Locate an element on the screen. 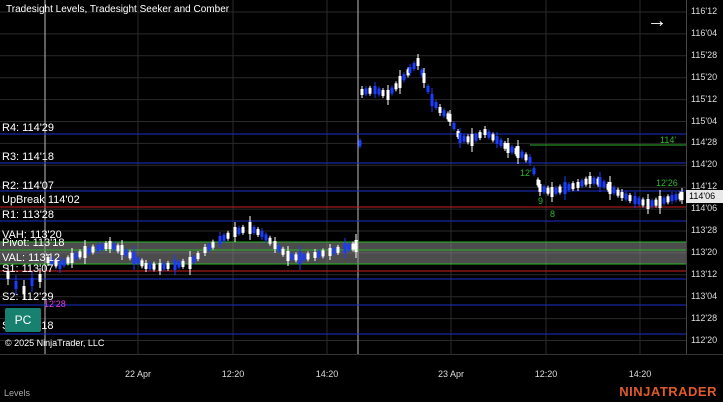 This screenshot has height=402, width=723. y-tick-label: 114'20 is located at coordinates (704, 164).